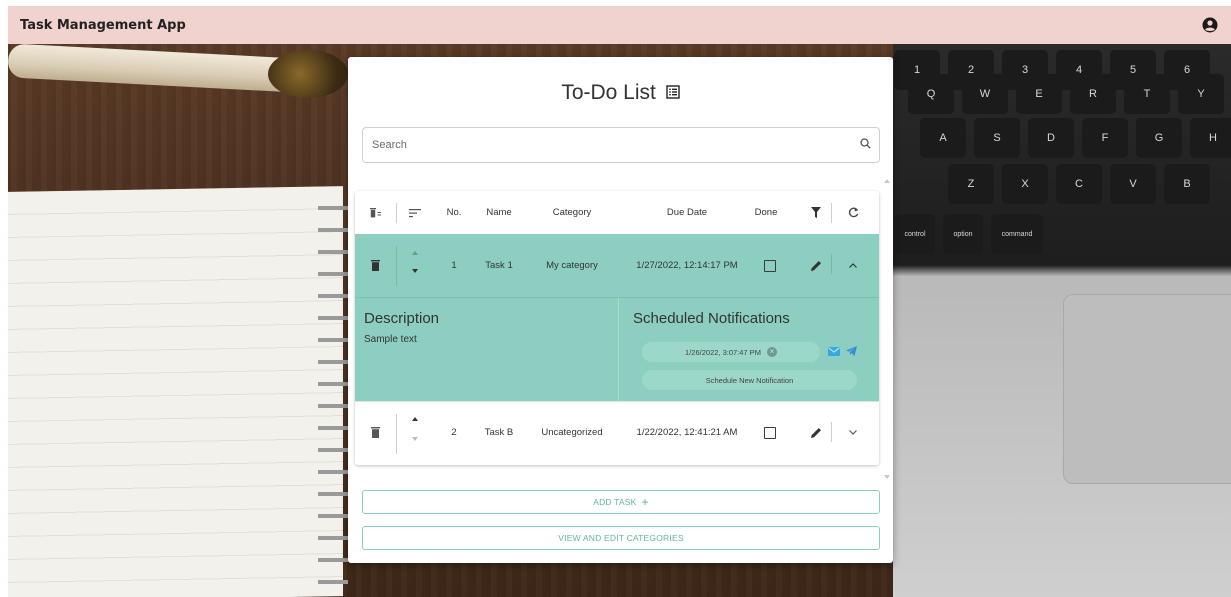  What do you see at coordinates (943, 138) in the screenshot?
I see `keyboard-key: A` at bounding box center [943, 138].